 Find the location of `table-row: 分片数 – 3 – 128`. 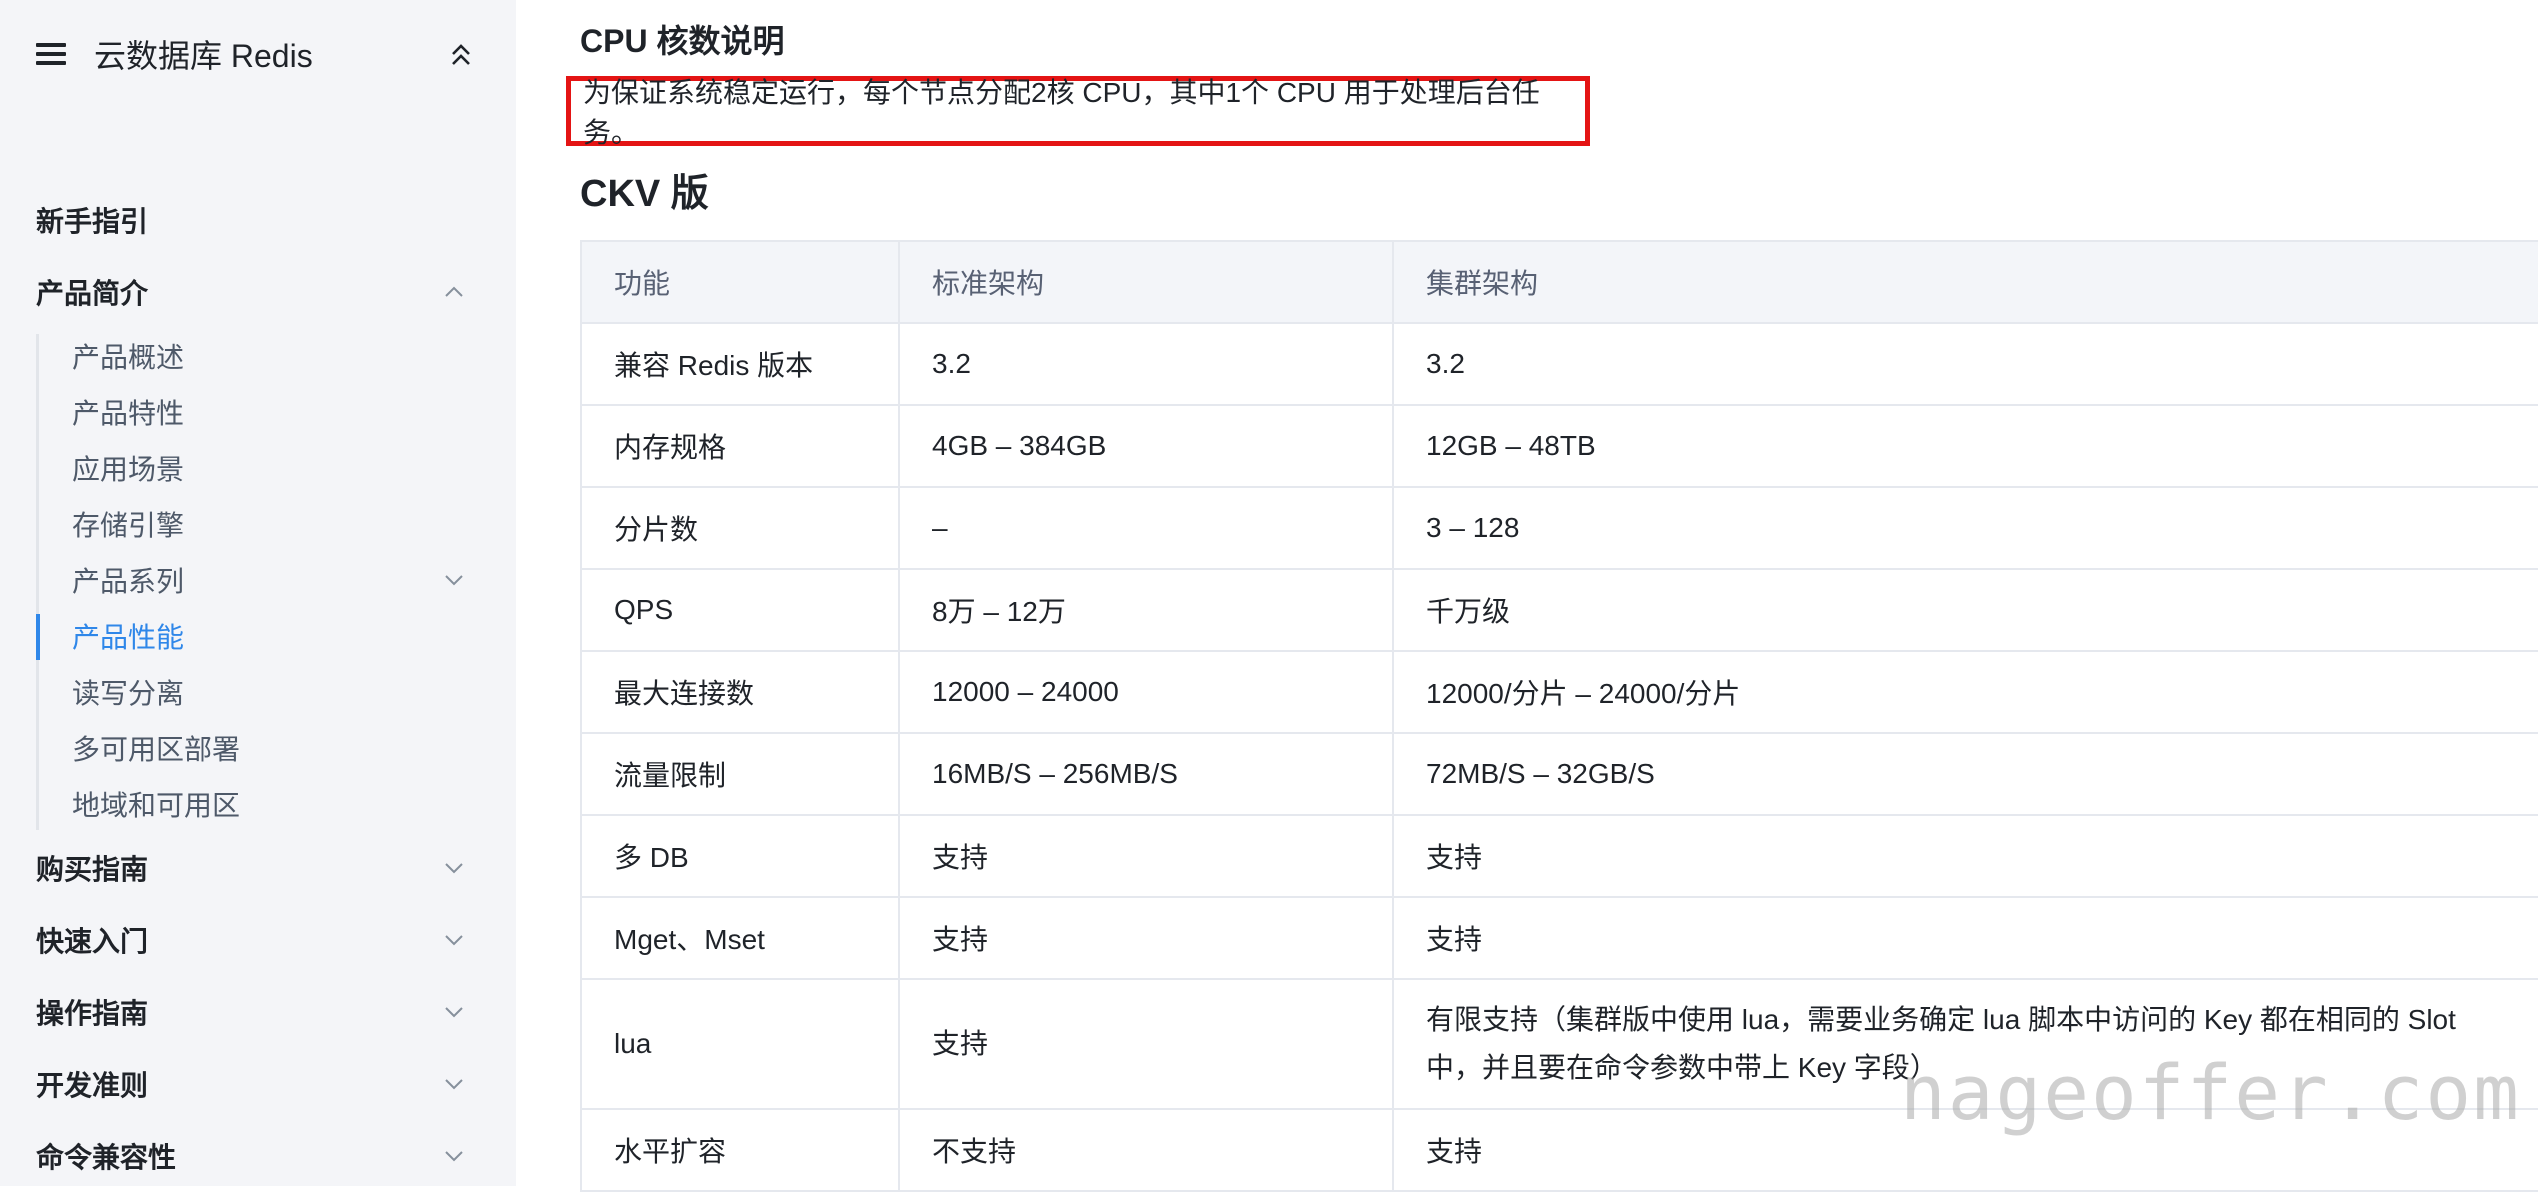

table-row: 分片数 – 3 – 128 is located at coordinates (1559, 528).